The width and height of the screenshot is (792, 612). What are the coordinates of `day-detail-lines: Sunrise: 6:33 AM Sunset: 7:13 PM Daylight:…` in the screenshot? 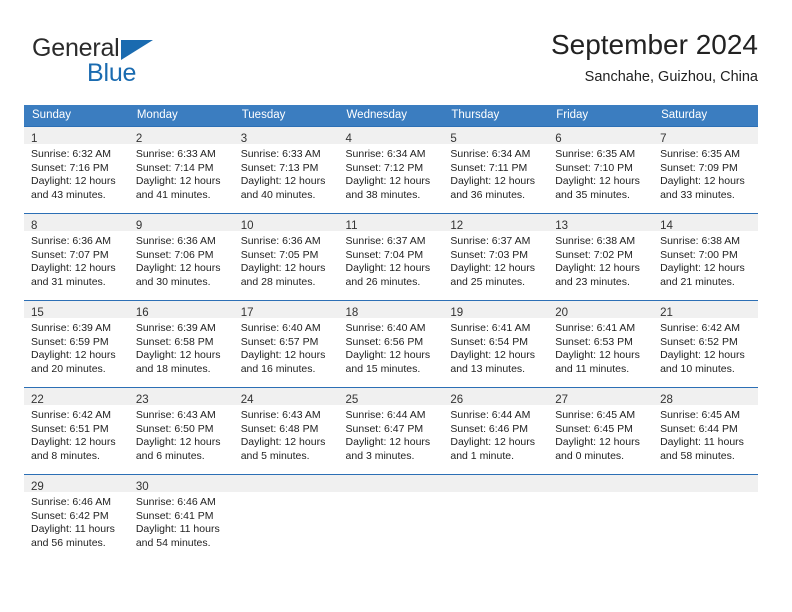 It's located at (286, 173).